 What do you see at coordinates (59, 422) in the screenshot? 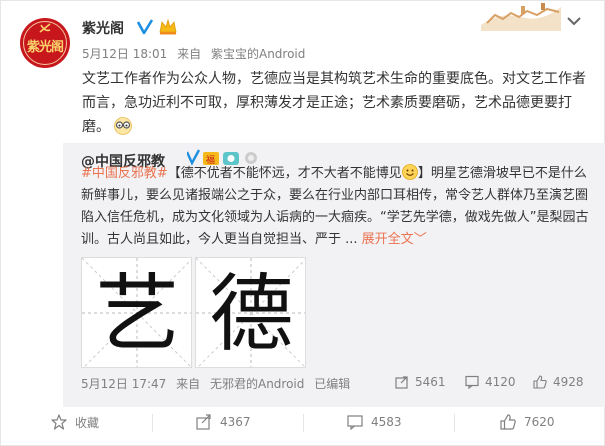
I see `star-icon` at bounding box center [59, 422].